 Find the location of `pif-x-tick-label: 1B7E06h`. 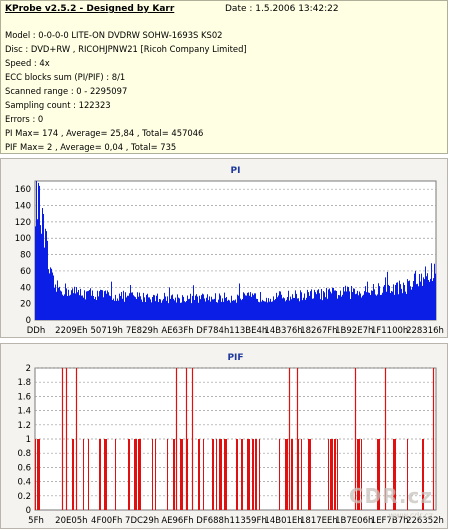

pif-x-tick-label: 1B7E06h is located at coordinates (354, 521).